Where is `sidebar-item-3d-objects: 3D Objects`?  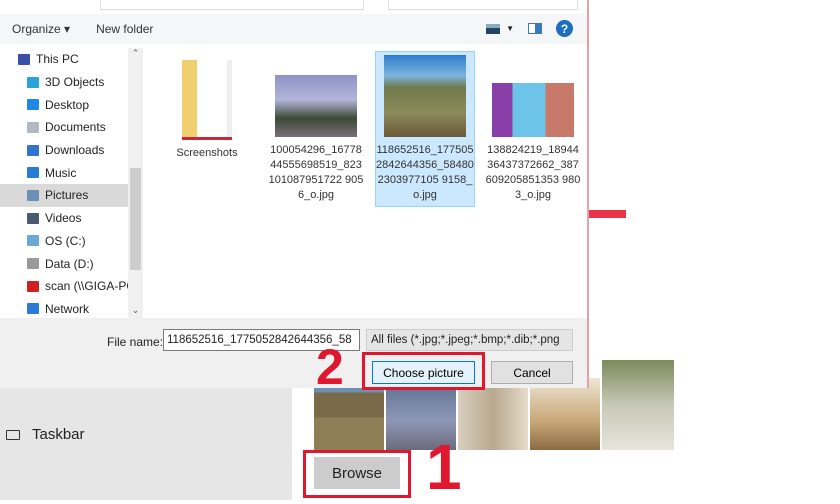 sidebar-item-3d-objects: 3D Objects is located at coordinates (71, 82).